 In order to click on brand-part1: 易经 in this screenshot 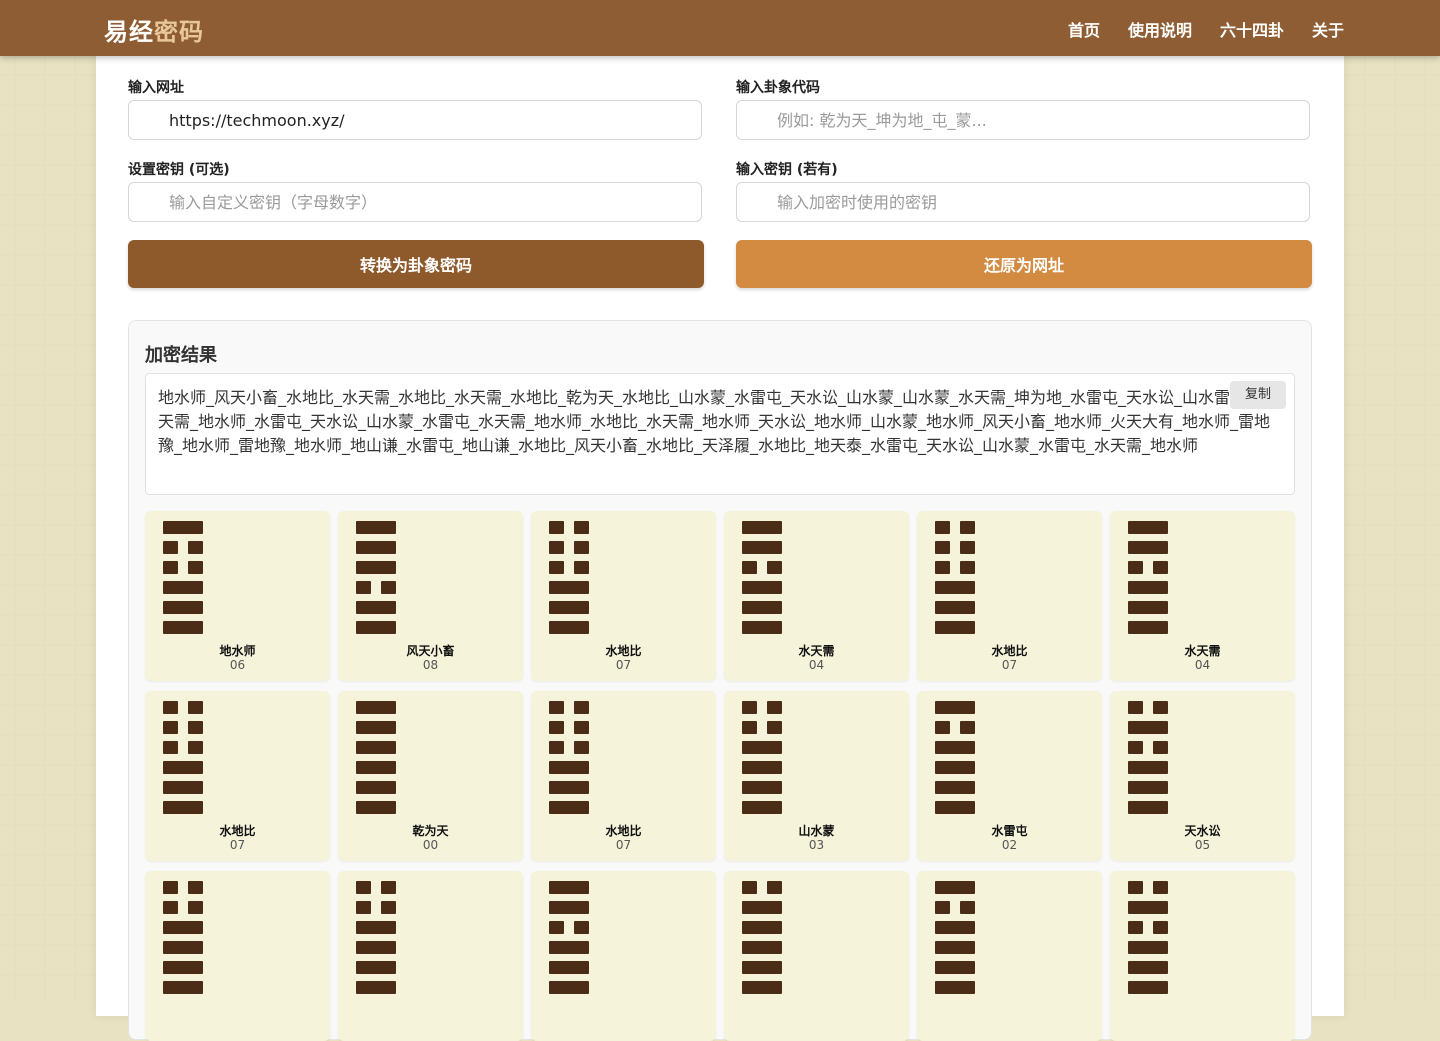, I will do `click(129, 31)`.